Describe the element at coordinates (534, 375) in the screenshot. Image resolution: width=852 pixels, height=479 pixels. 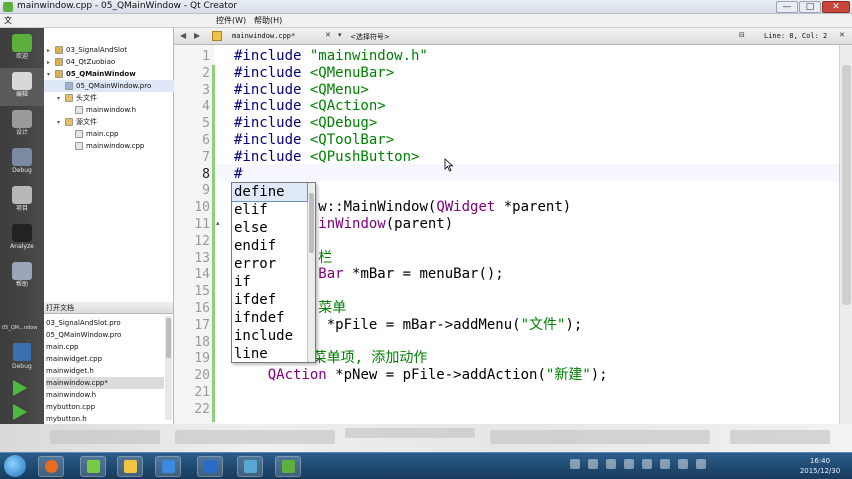
I see `code-line: QAction *pNew = pFile->addAction("新建");` at that location.